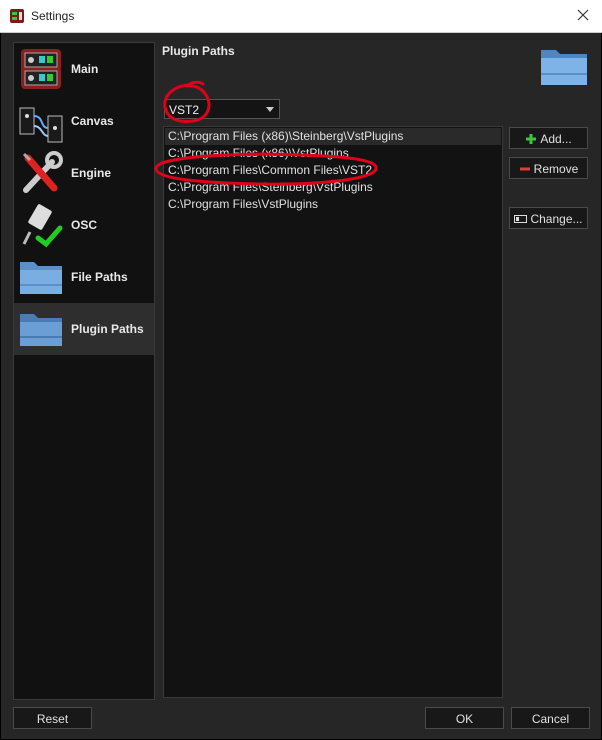 This screenshot has height=740, width=602. What do you see at coordinates (92, 121) in the screenshot?
I see `sidebar-item-label: Canvas` at bounding box center [92, 121].